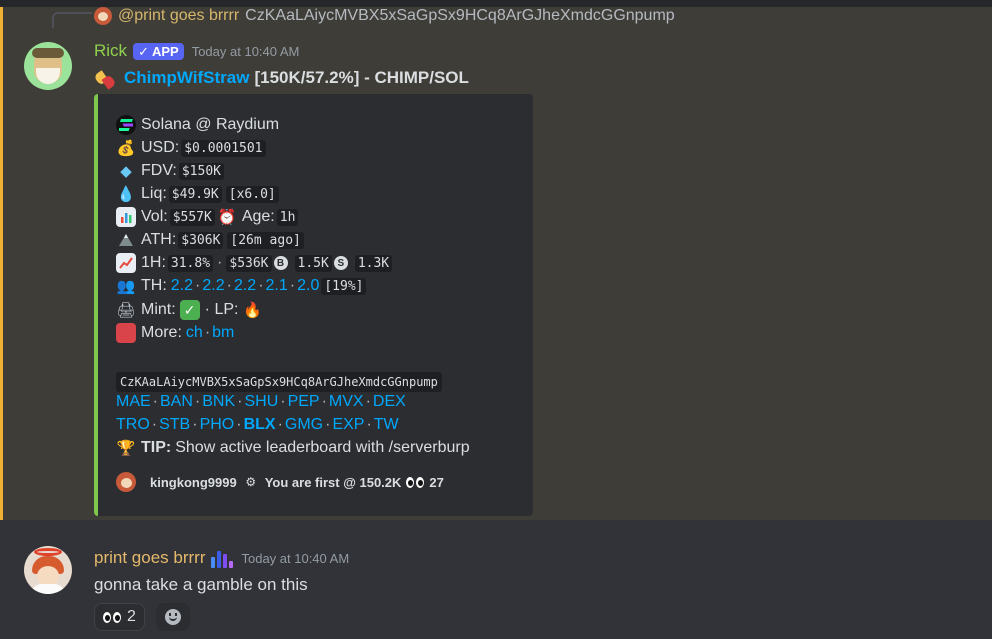 The height and width of the screenshot is (639, 992). What do you see at coordinates (159, 170) in the screenshot?
I see `fdv-label: FDV:` at bounding box center [159, 170].